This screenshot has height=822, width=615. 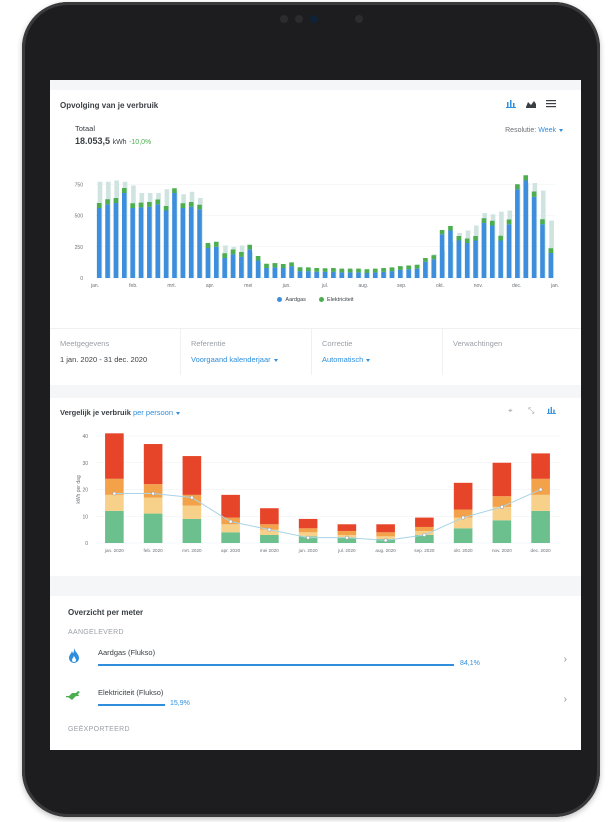 What do you see at coordinates (440, 286) in the screenshot?
I see `x-tick-label: okt.` at bounding box center [440, 286].